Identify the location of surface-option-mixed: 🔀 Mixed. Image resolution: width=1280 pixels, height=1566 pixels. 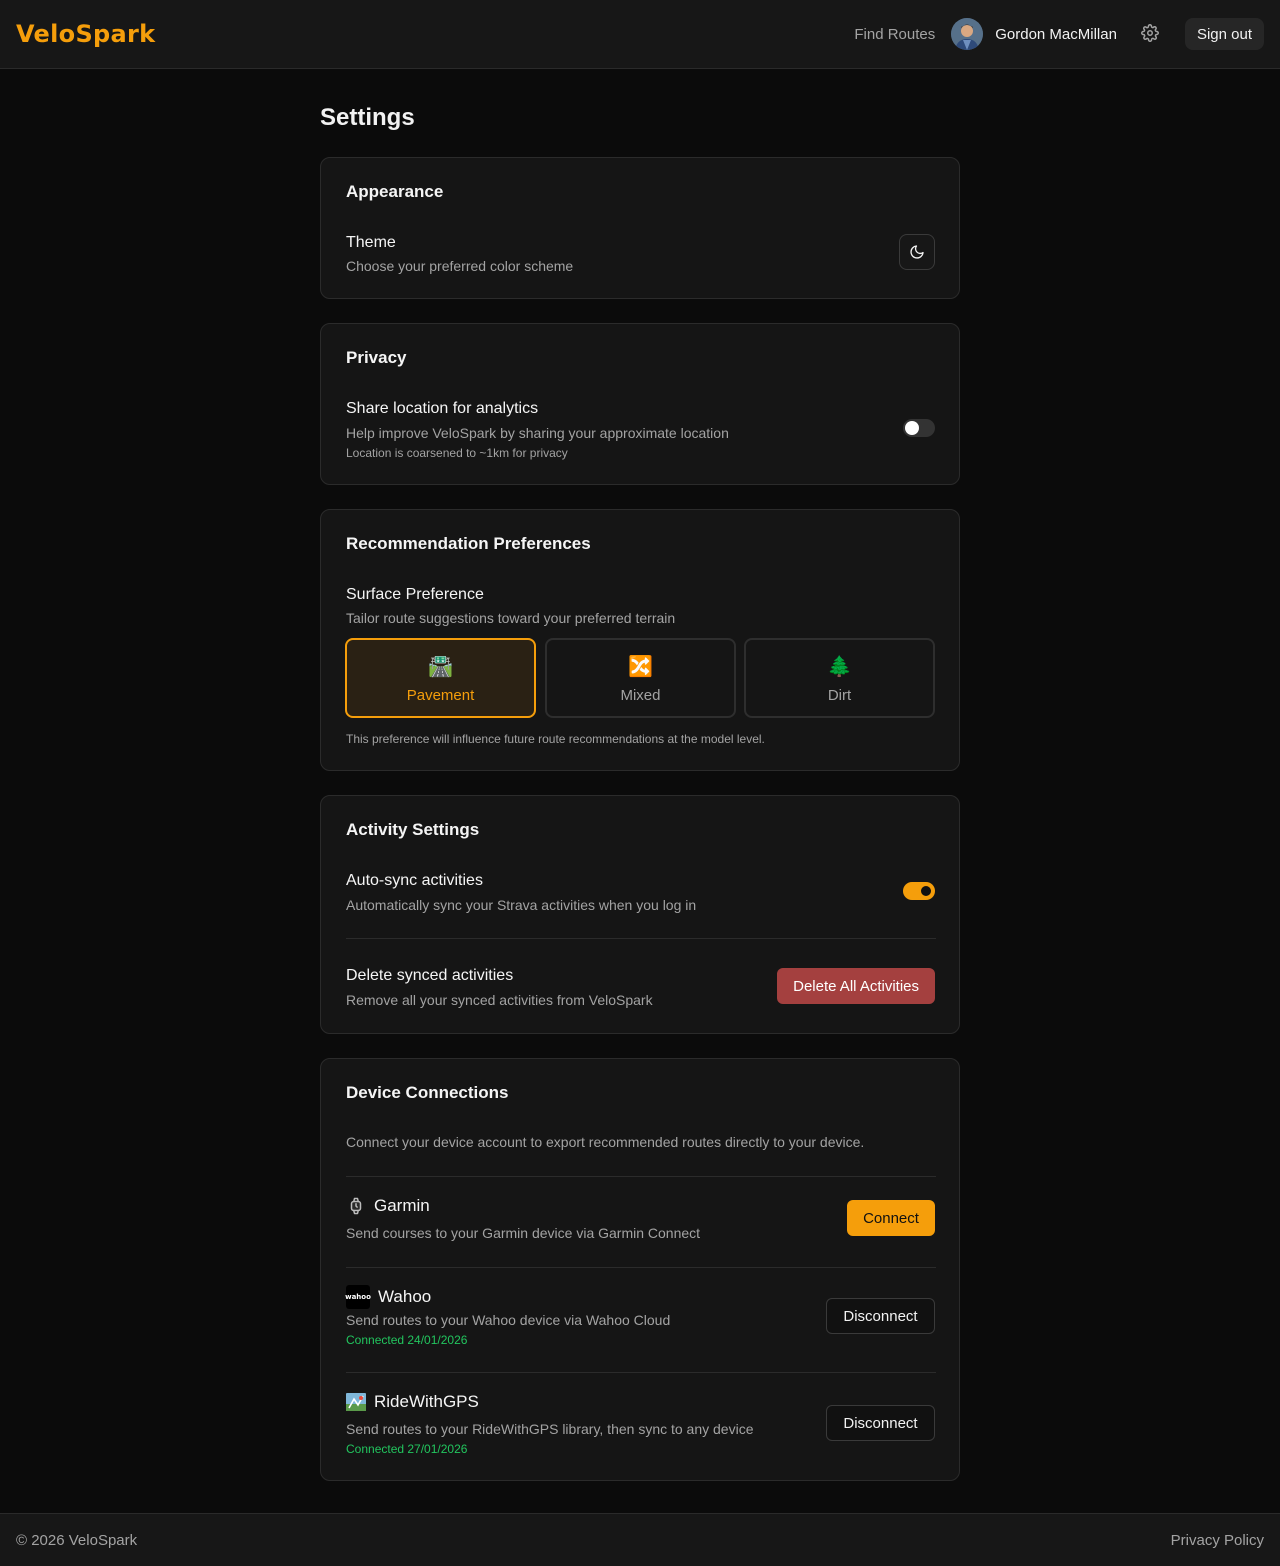
(640, 678).